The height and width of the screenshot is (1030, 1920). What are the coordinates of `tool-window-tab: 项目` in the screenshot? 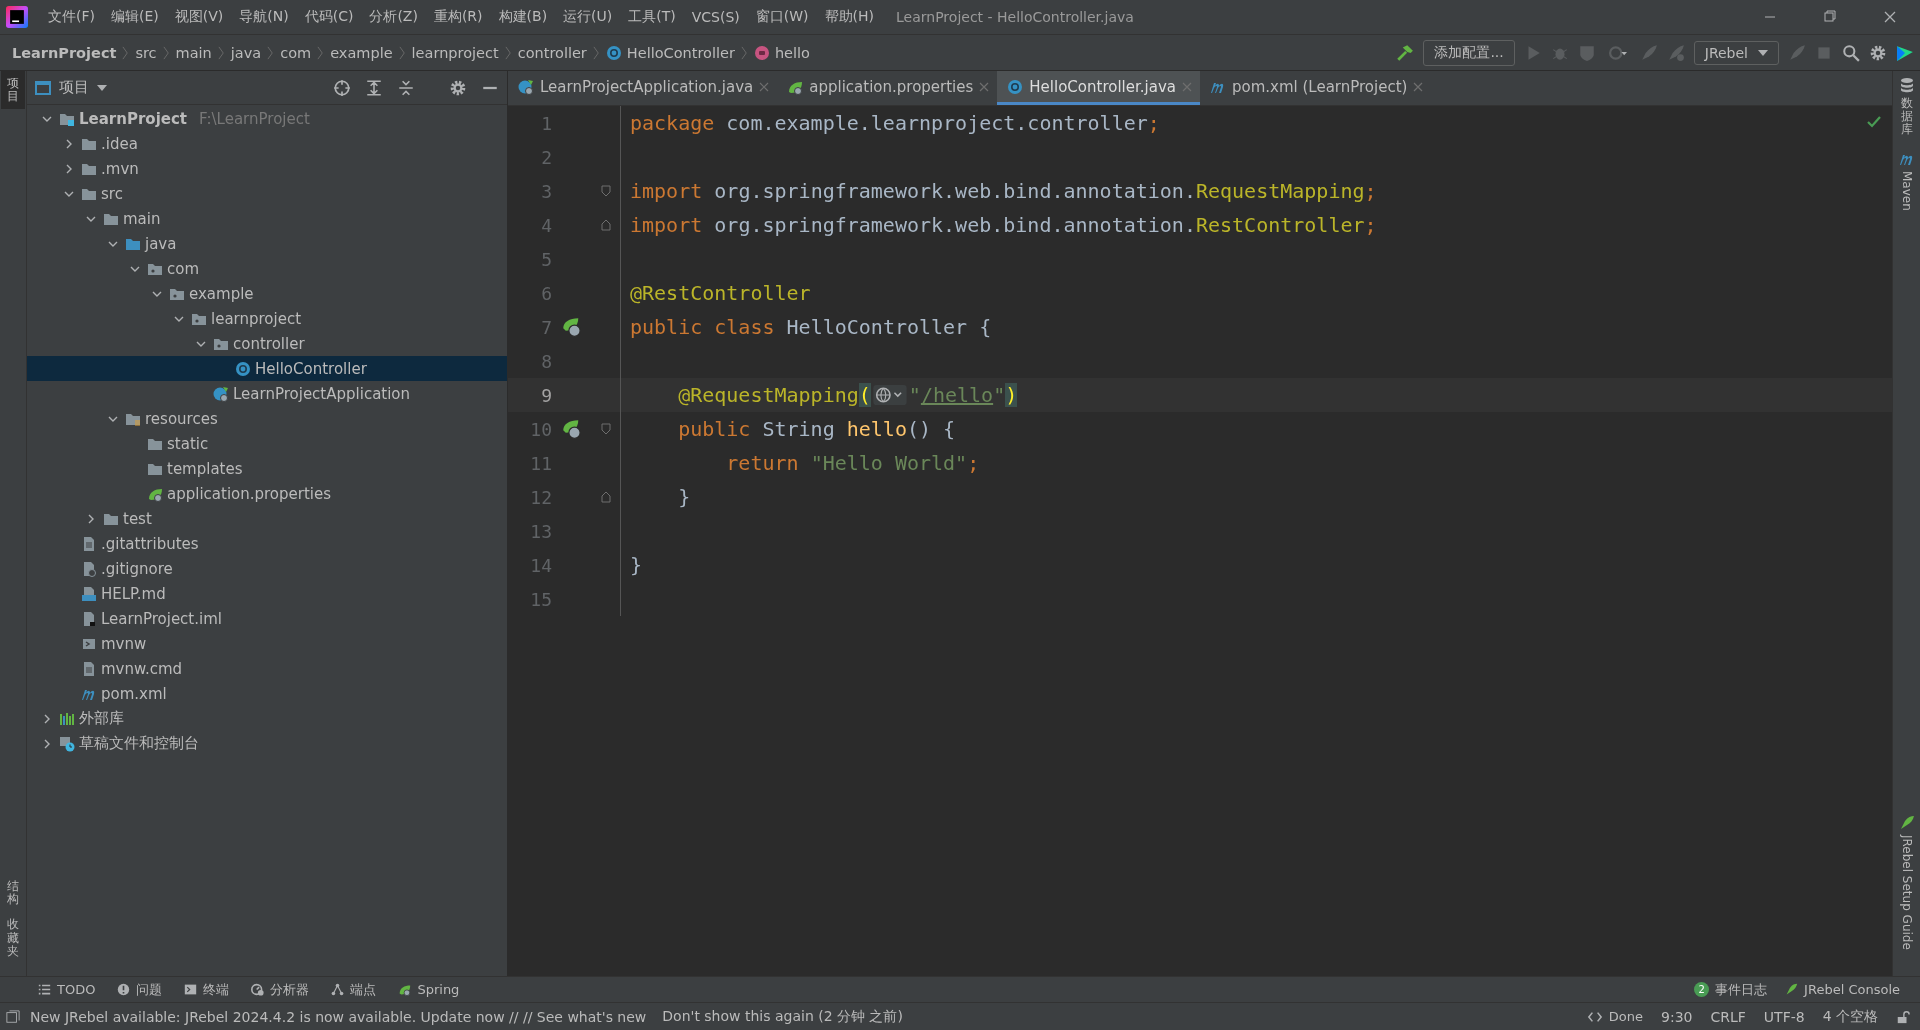 It's located at (13, 90).